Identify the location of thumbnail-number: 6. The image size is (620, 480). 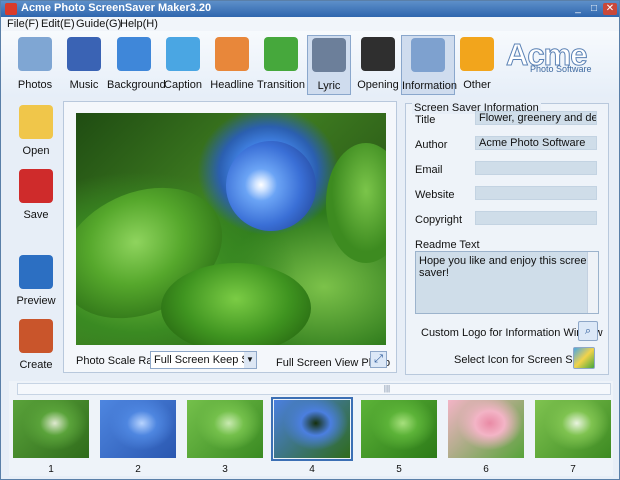
(486, 469).